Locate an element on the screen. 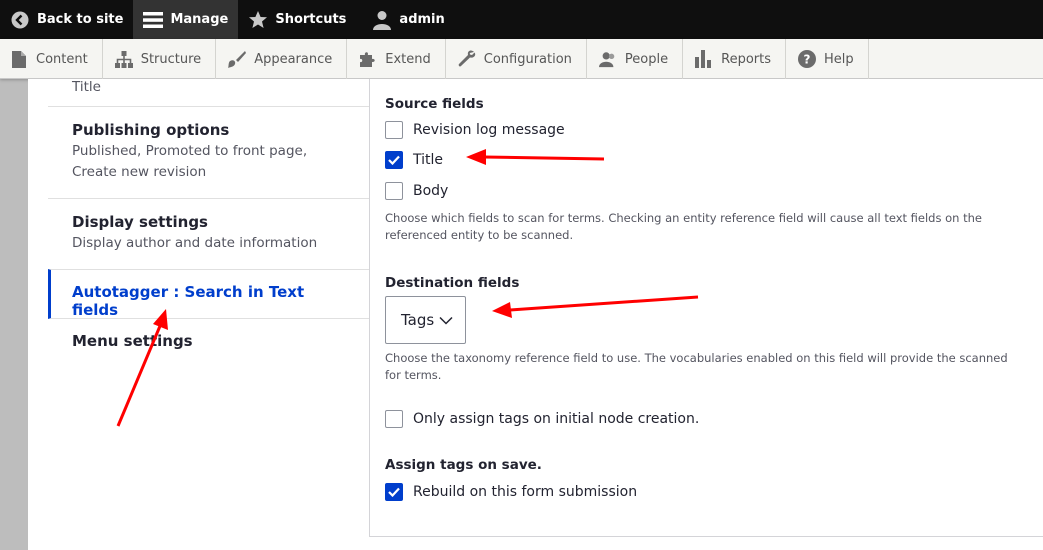 The height and width of the screenshot is (550, 1043). source-field-revision-log: Revision log message is located at coordinates (475, 130).